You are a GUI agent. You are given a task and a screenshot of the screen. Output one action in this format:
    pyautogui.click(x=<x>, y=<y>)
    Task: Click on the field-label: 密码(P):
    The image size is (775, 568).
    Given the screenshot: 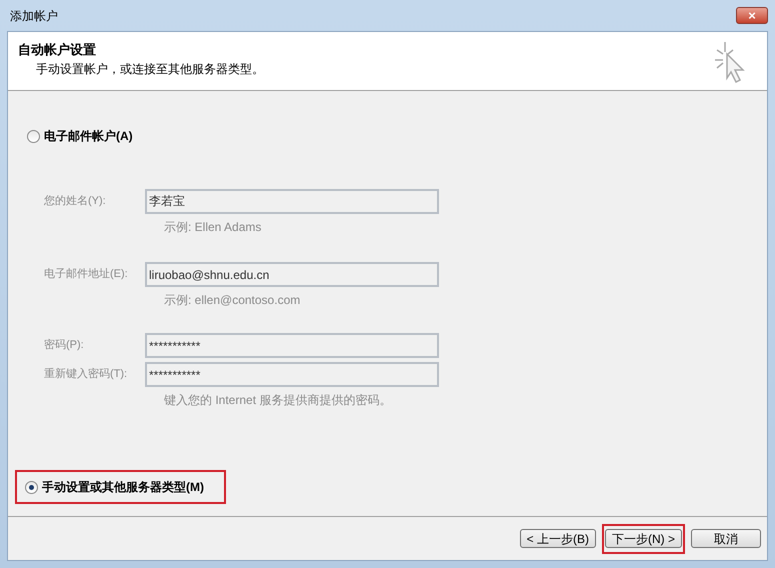 What is the action you would take?
    pyautogui.click(x=64, y=346)
    